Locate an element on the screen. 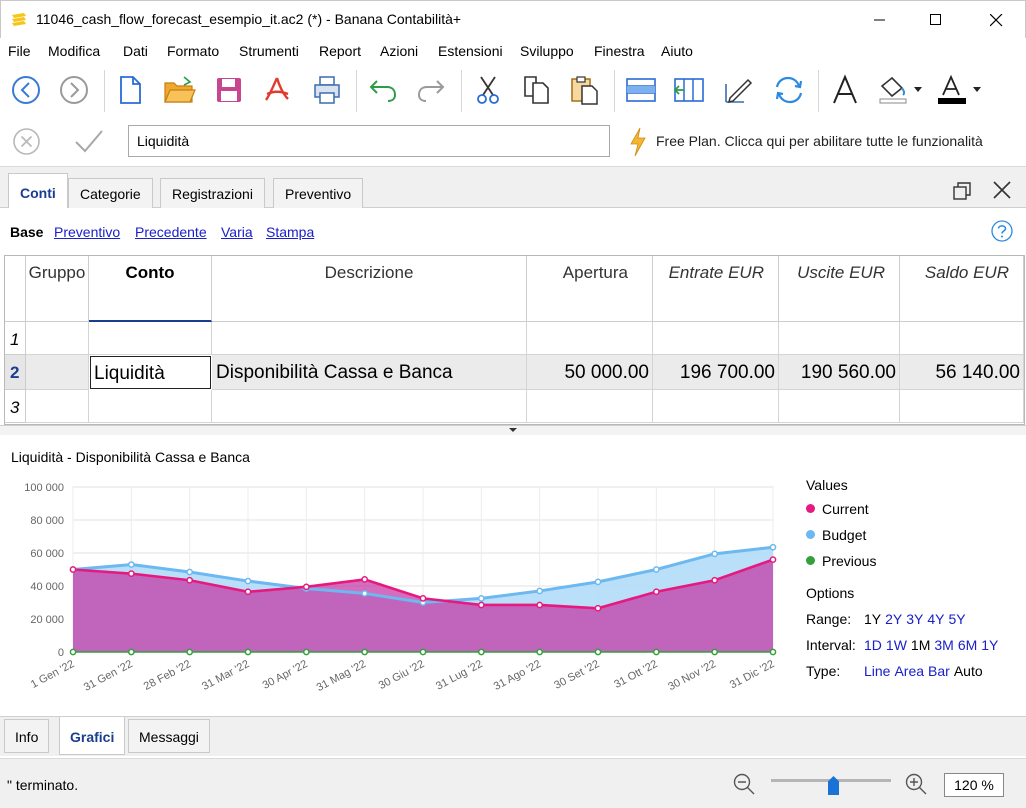 The height and width of the screenshot is (808, 1026). cell-editor-input: Liquidità is located at coordinates (369, 141).